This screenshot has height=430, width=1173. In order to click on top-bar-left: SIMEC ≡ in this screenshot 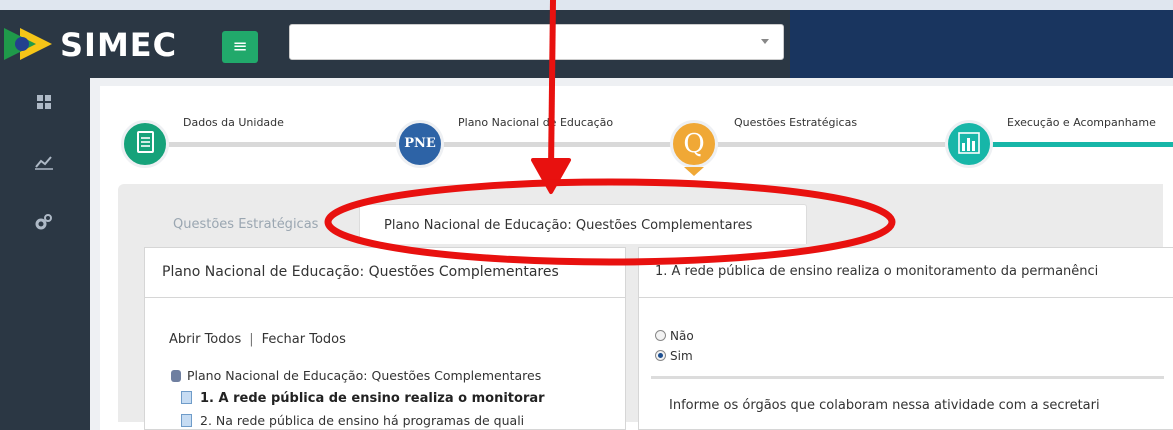, I will do `click(395, 44)`.